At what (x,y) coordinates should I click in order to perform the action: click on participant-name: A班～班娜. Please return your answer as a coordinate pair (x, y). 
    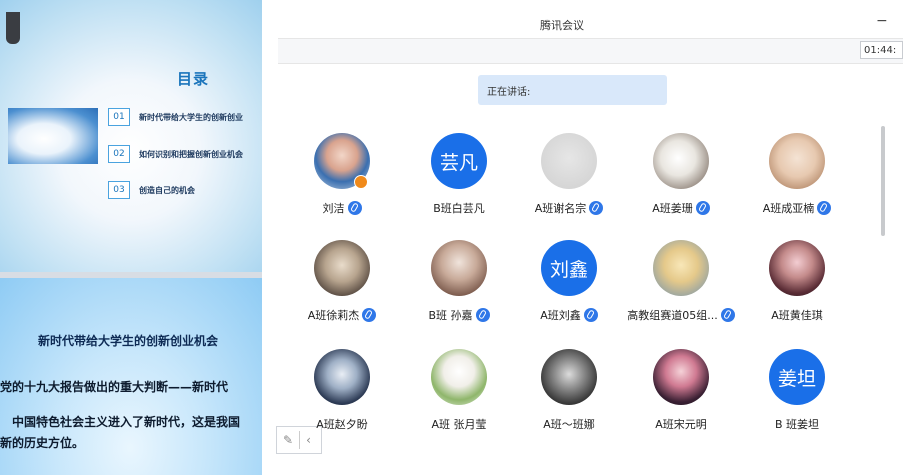
    Looking at the image, I should click on (569, 424).